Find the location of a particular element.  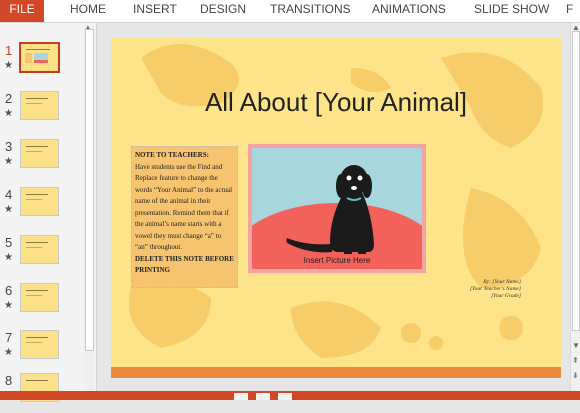

editor-scrollbar: ▲ ▼ ⇞ ⇟ is located at coordinates (575, 207).